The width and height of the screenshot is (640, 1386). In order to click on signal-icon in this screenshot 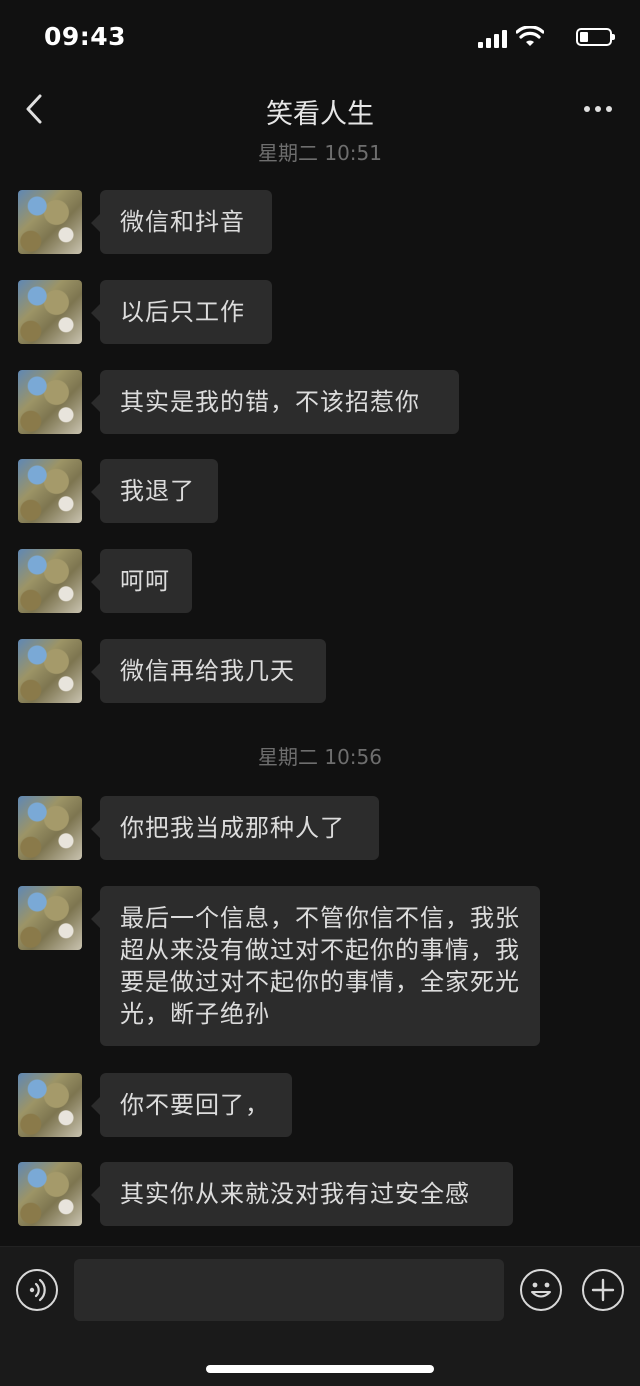, I will do `click(493, 39)`.